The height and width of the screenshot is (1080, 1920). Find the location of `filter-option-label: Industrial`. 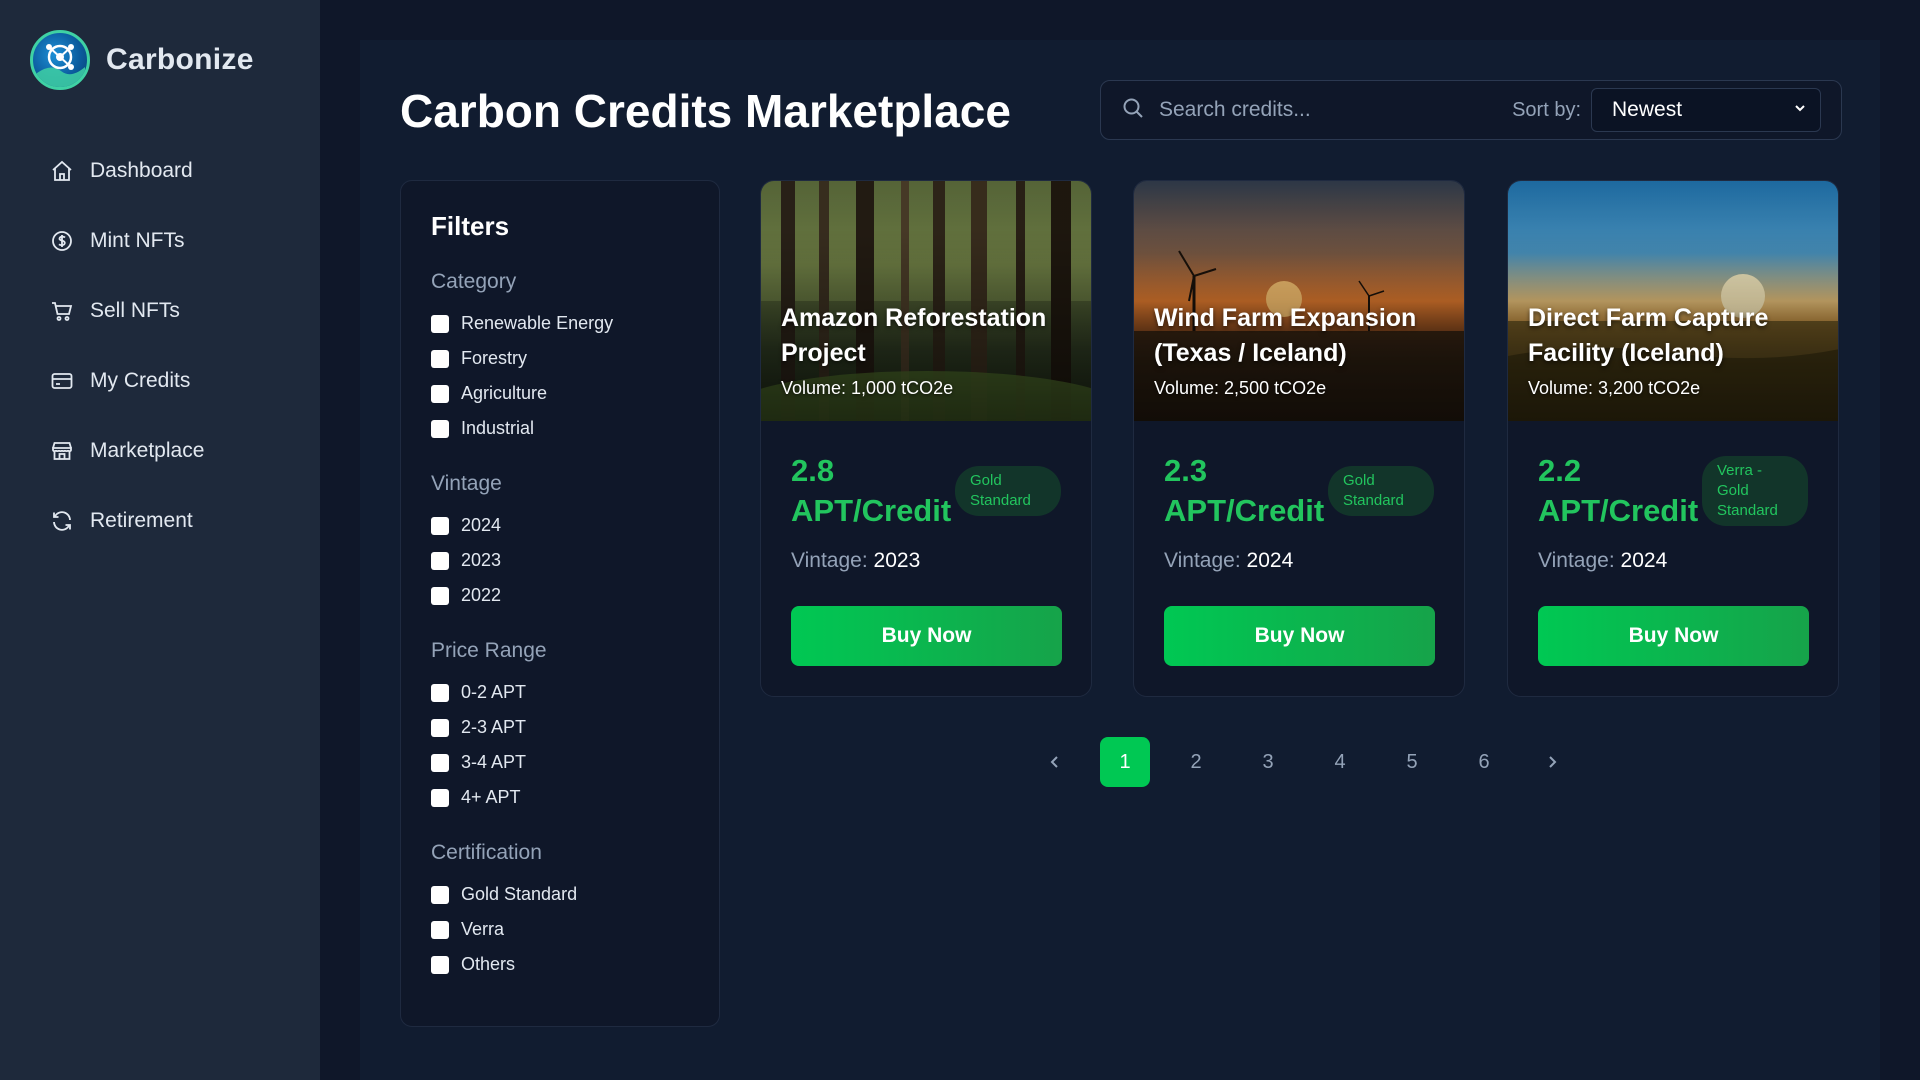

filter-option-label: Industrial is located at coordinates (498, 428).